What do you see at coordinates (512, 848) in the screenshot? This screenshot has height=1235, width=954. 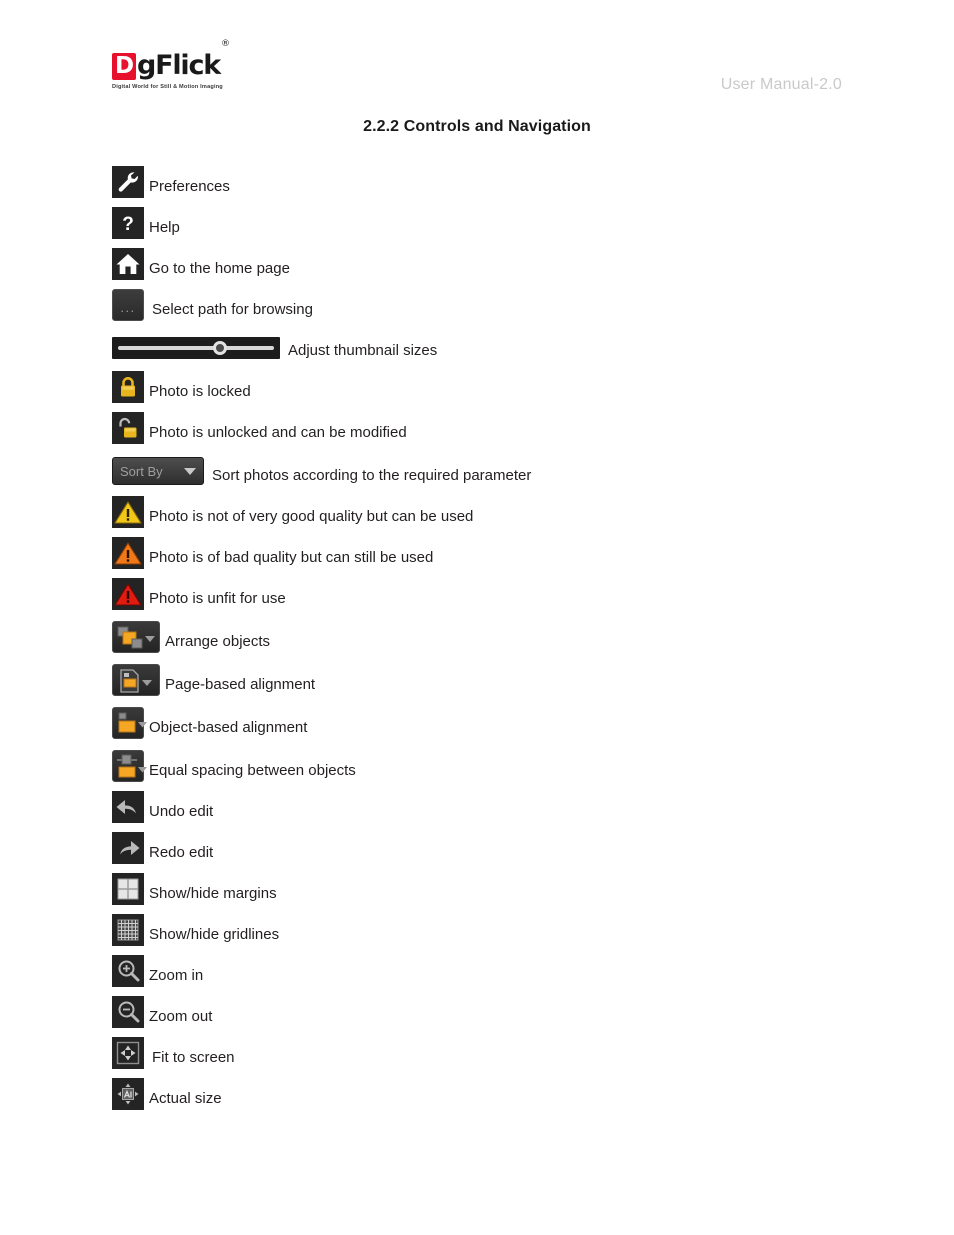 I see `legend-row: Redo edit` at bounding box center [512, 848].